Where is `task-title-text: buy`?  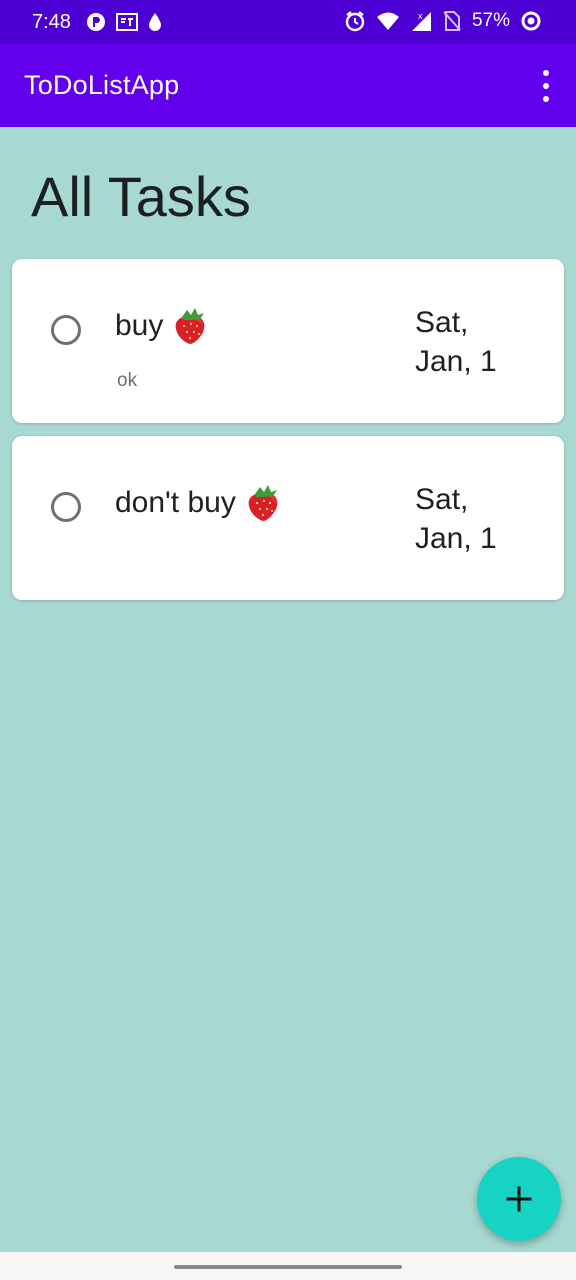
task-title-text: buy is located at coordinates (139, 325).